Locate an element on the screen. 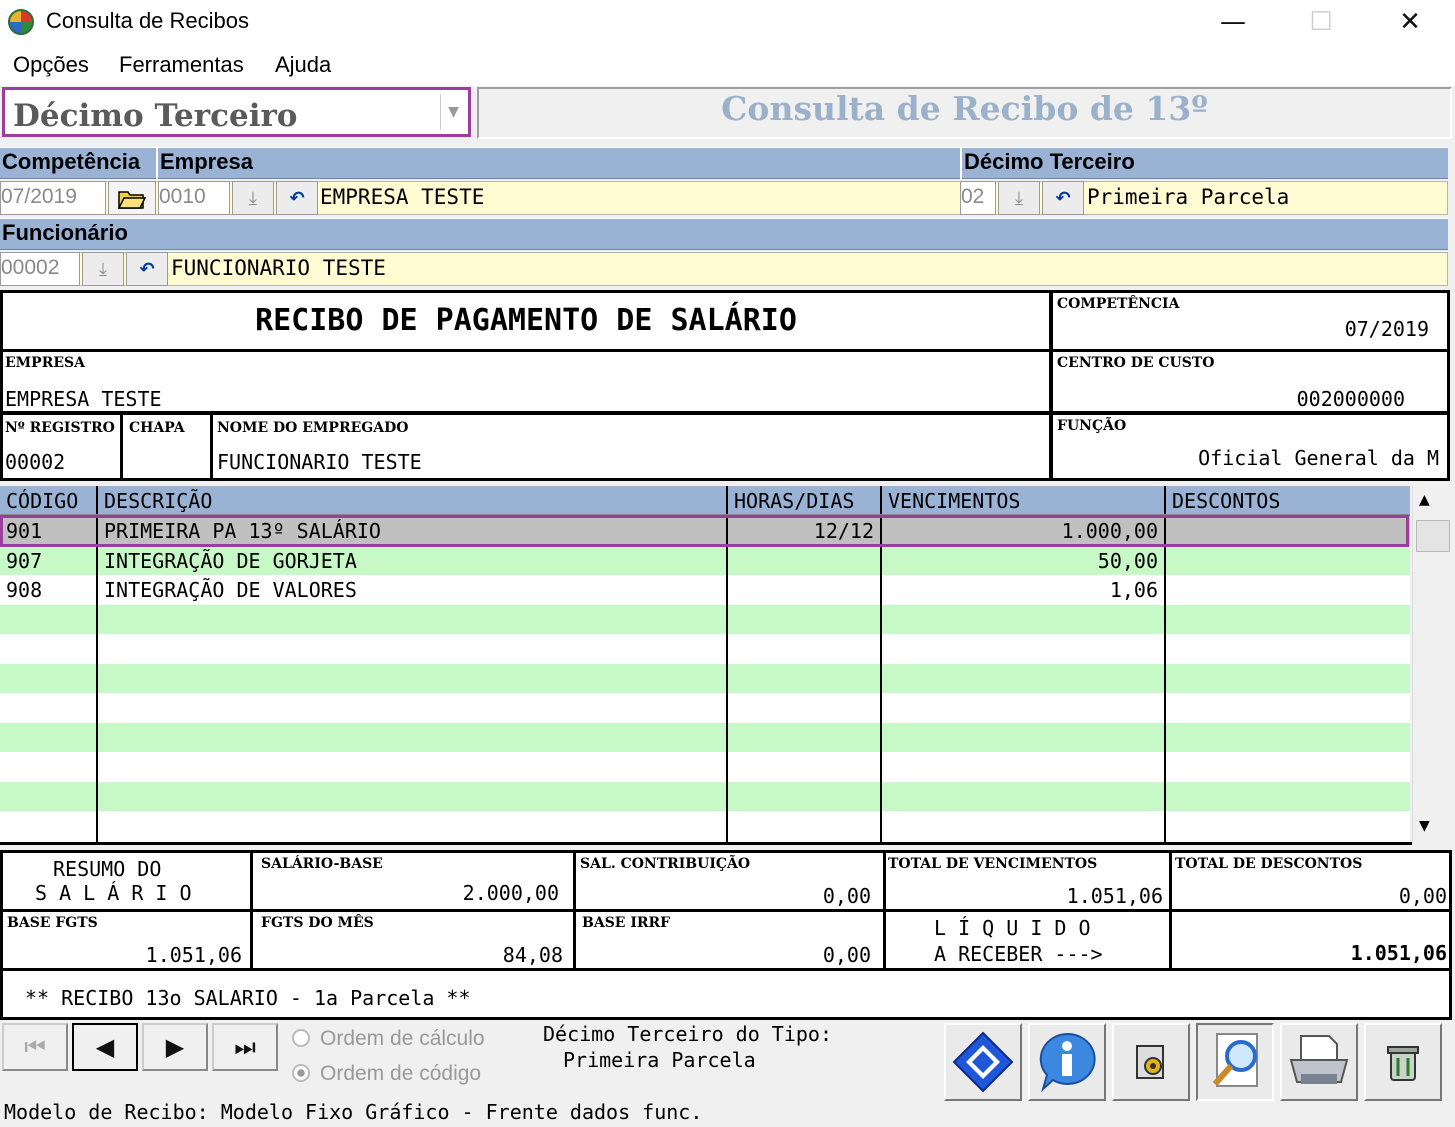 The width and height of the screenshot is (1455, 1127). base-irrf-value: 0,00 is located at coordinates (846, 955).